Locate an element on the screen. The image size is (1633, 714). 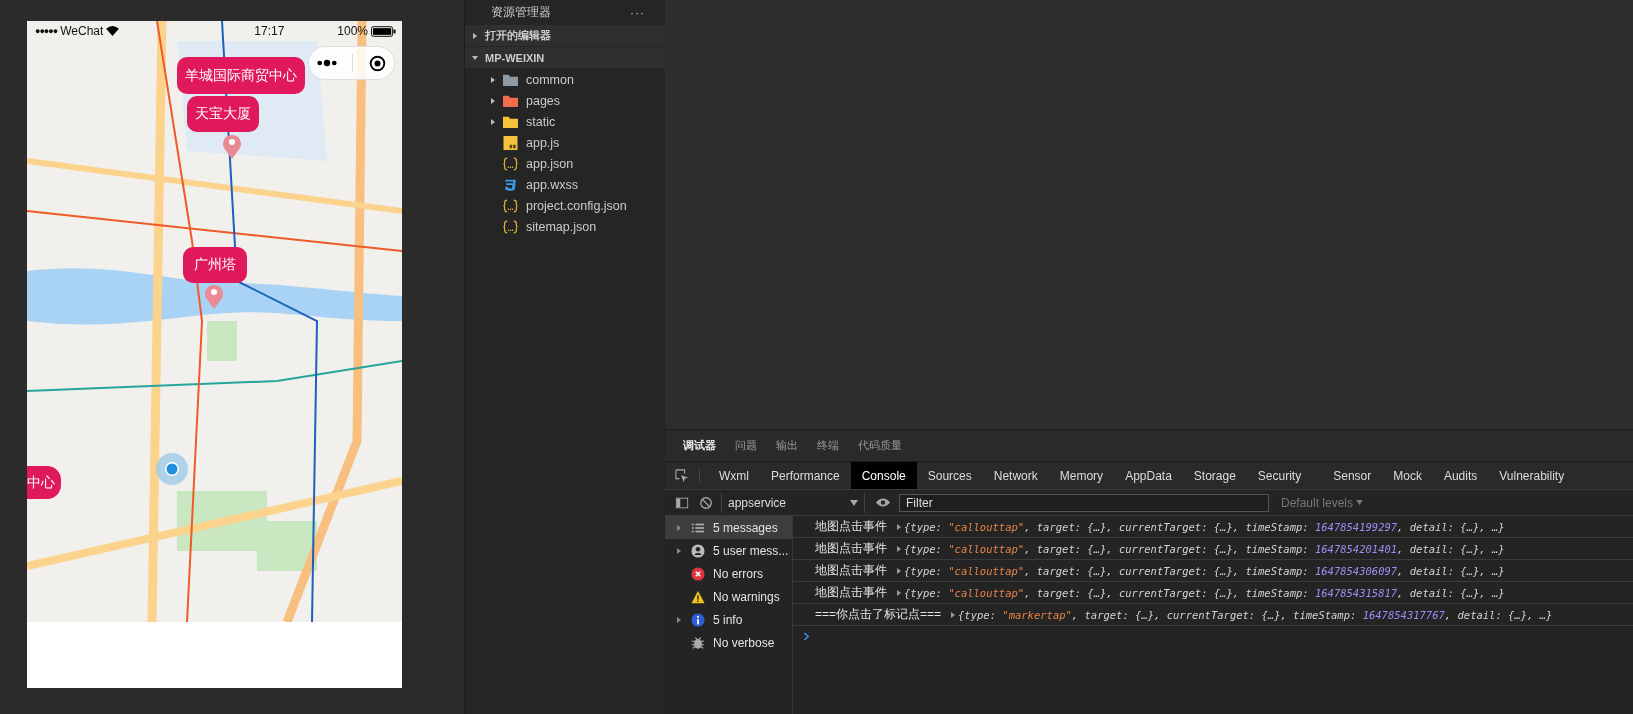
log-object: {type: "callouttap", target: {…}, currentTarget: {…}, timeStamp: 1647854201401, detail: {…}, …} is located at coordinates (1204, 548).